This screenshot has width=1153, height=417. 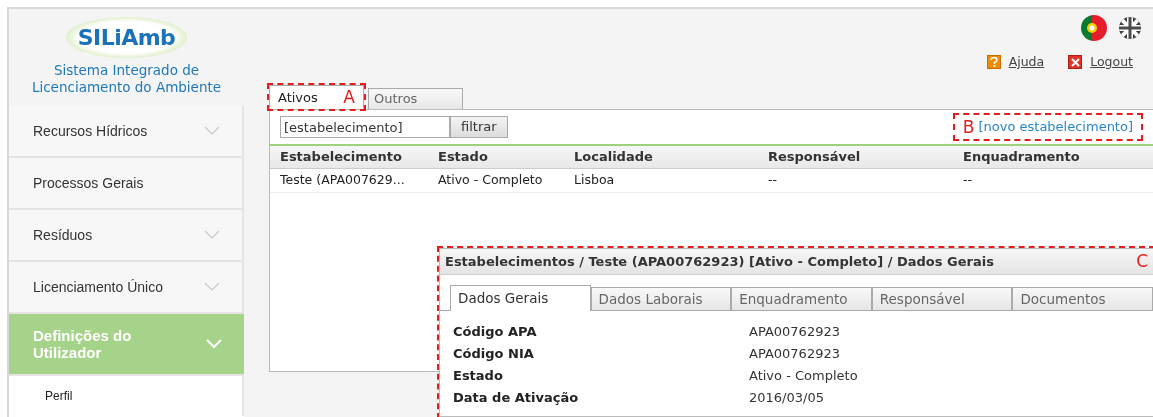 I want to click on field-label: Estado, so click(x=478, y=376).